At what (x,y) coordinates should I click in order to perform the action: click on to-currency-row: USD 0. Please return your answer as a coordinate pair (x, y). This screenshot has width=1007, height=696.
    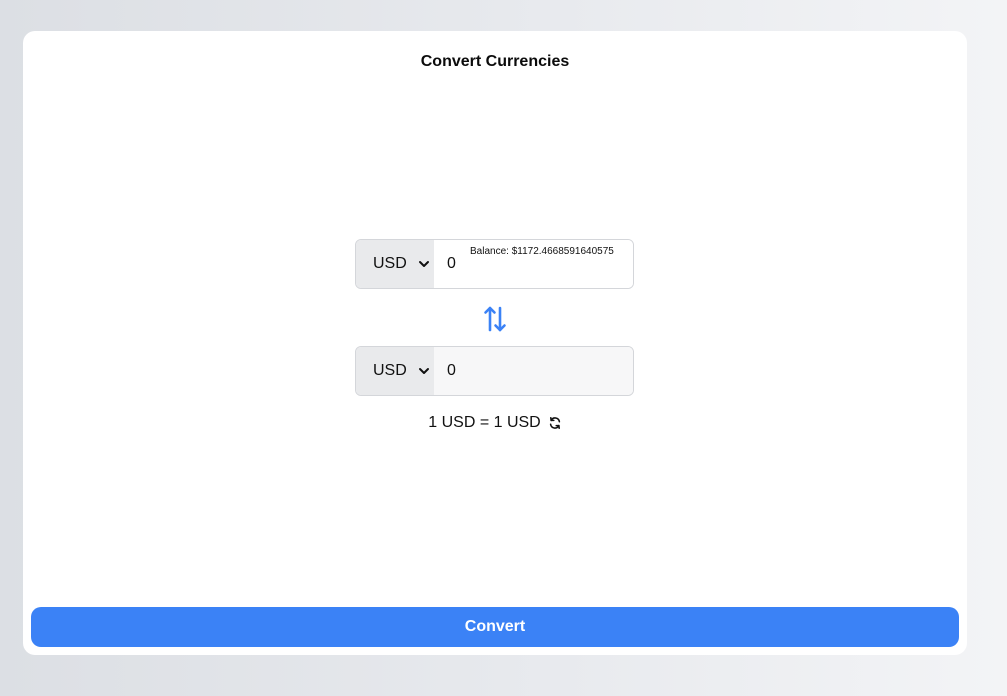
    Looking at the image, I should click on (494, 371).